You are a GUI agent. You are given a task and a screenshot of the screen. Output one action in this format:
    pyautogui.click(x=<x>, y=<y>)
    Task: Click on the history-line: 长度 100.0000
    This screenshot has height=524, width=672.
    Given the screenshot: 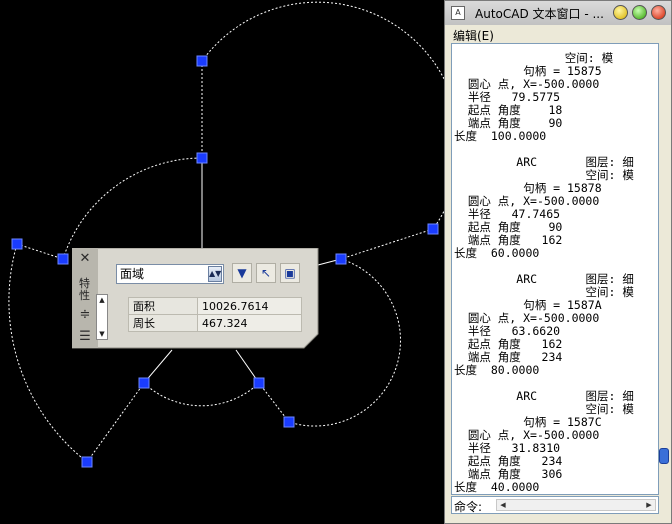 What is the action you would take?
    pyautogui.click(x=500, y=136)
    